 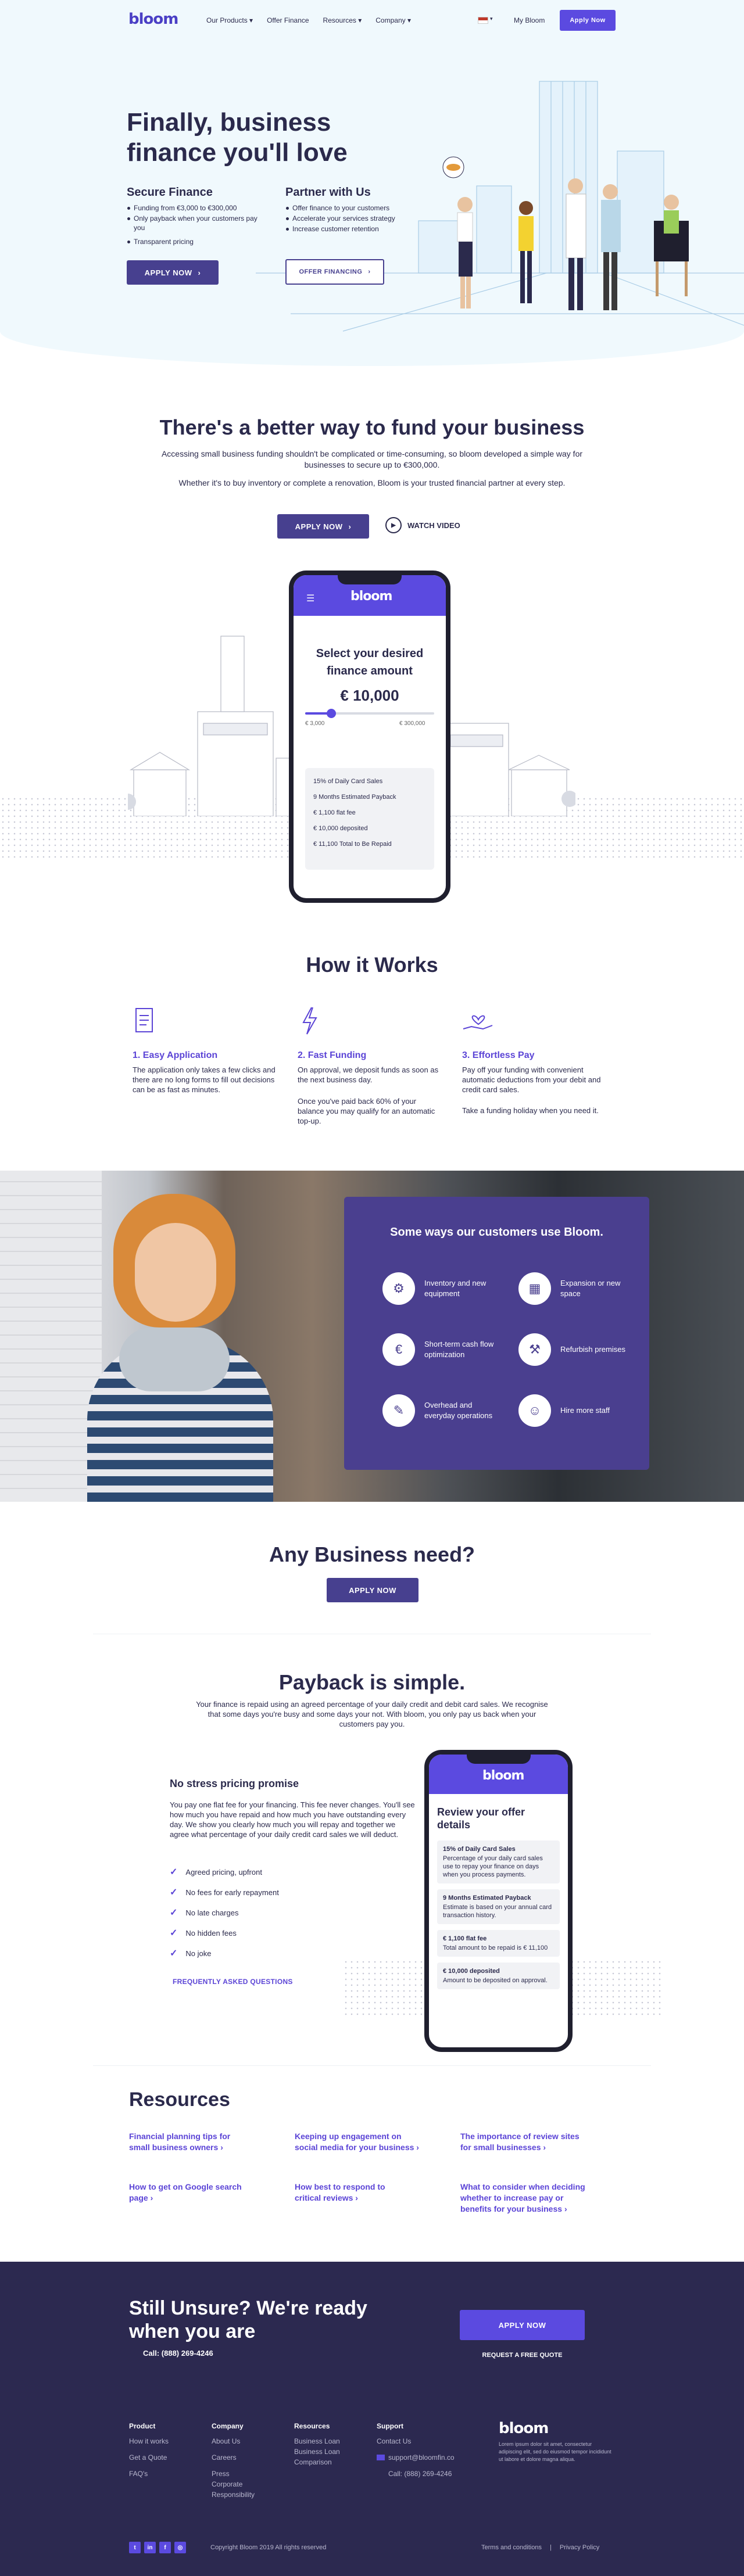 What do you see at coordinates (483, 20) in the screenshot?
I see `flag-icon` at bounding box center [483, 20].